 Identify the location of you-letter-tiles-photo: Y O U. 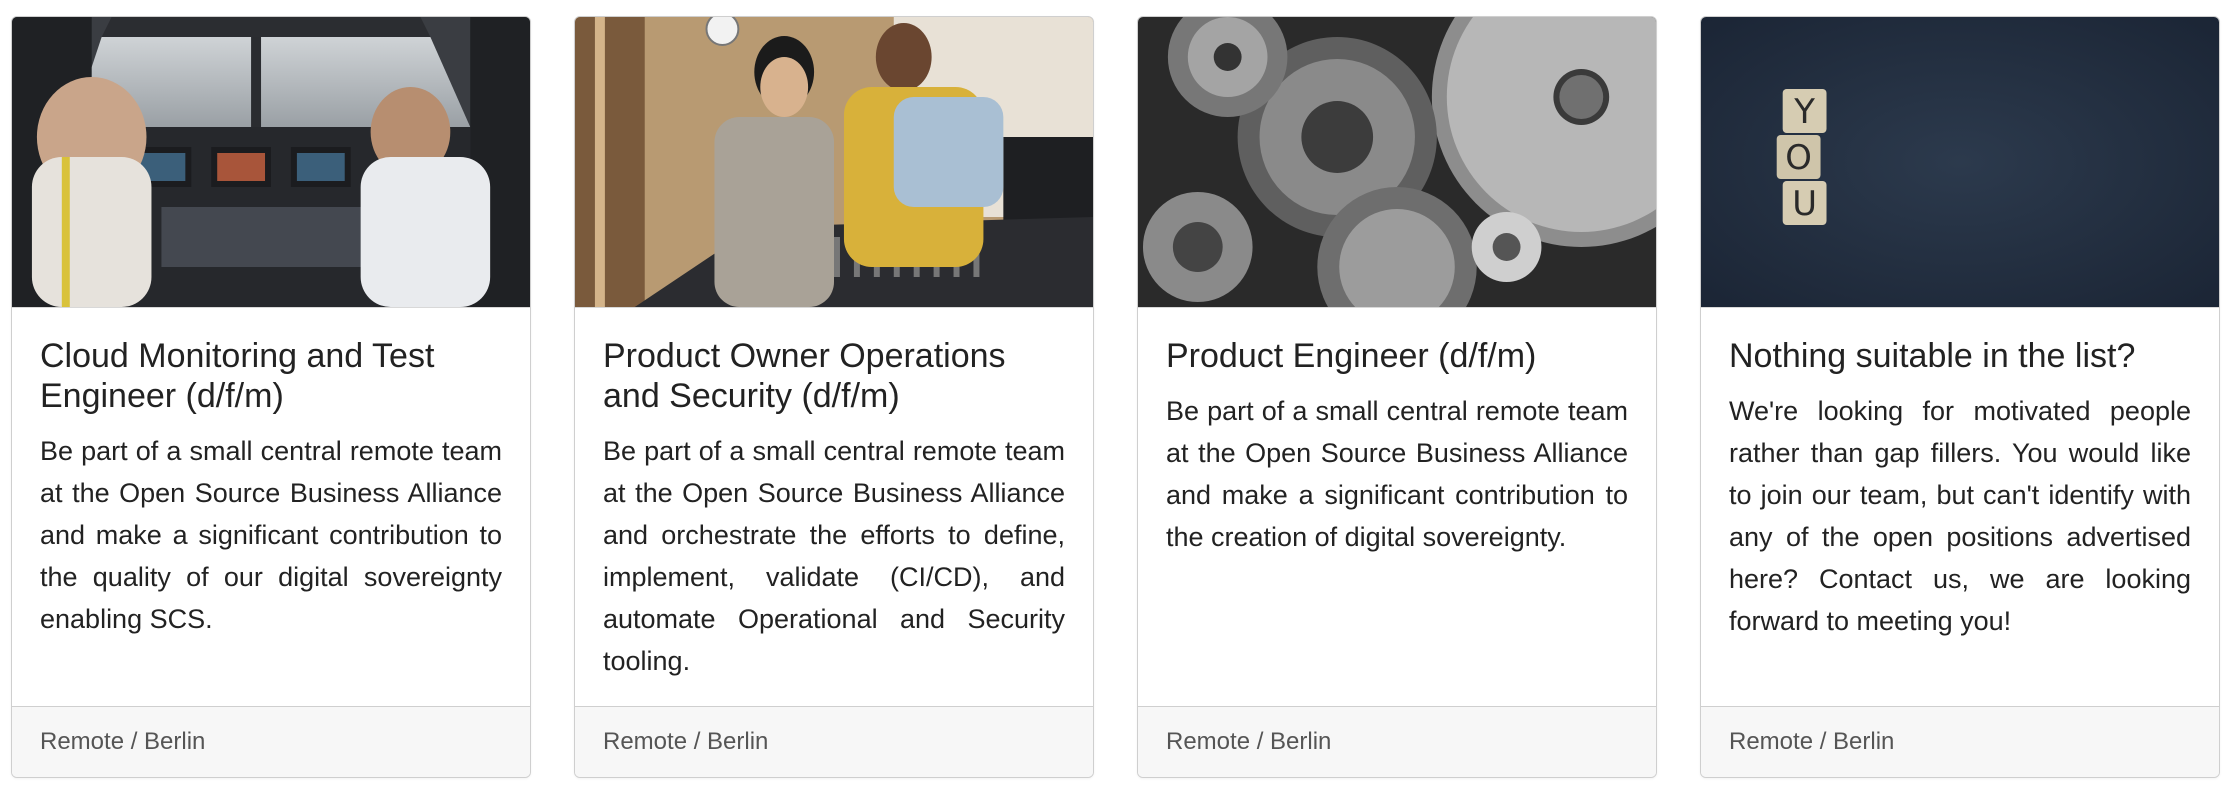
(1960, 162).